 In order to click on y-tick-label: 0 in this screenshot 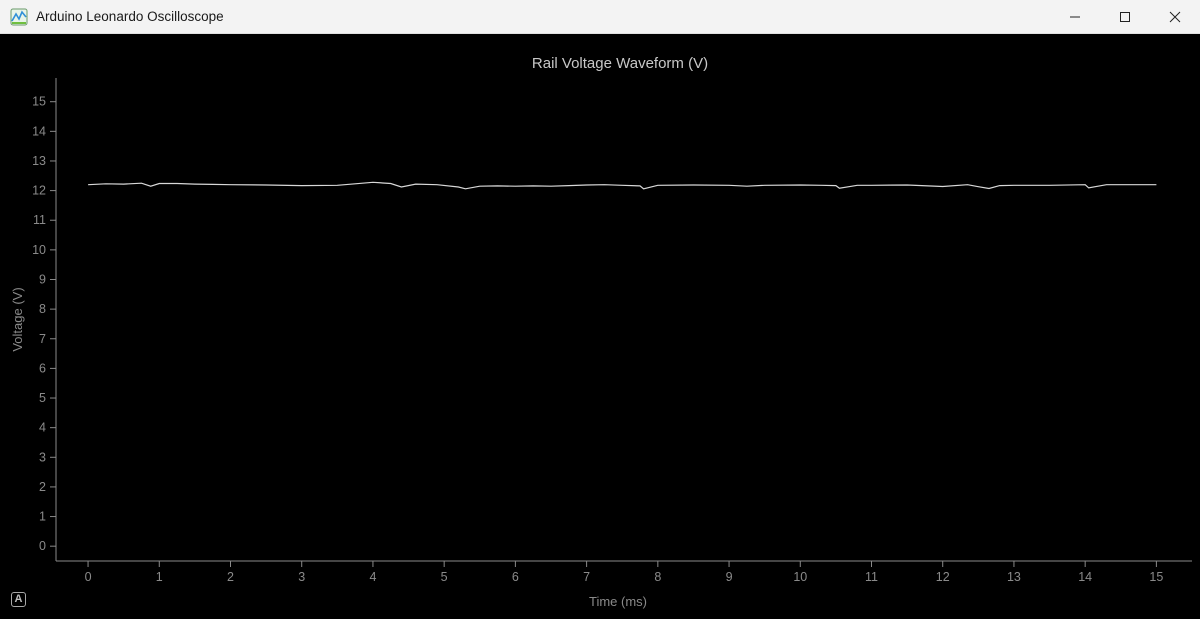, I will do `click(42, 546)`.